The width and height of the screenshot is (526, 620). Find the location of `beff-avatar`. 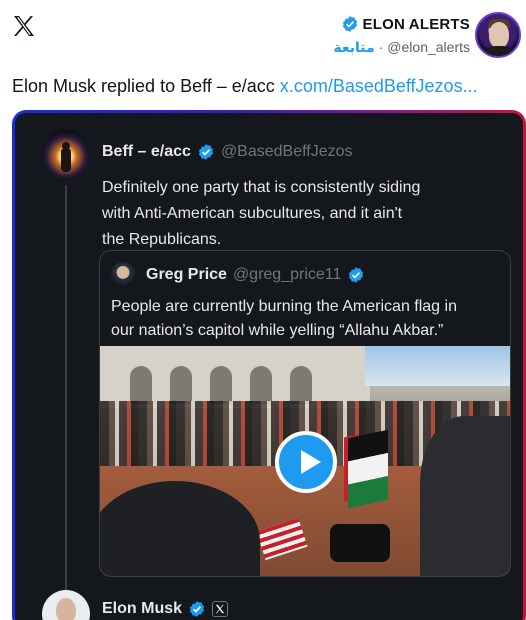

beff-avatar is located at coordinates (66, 154).